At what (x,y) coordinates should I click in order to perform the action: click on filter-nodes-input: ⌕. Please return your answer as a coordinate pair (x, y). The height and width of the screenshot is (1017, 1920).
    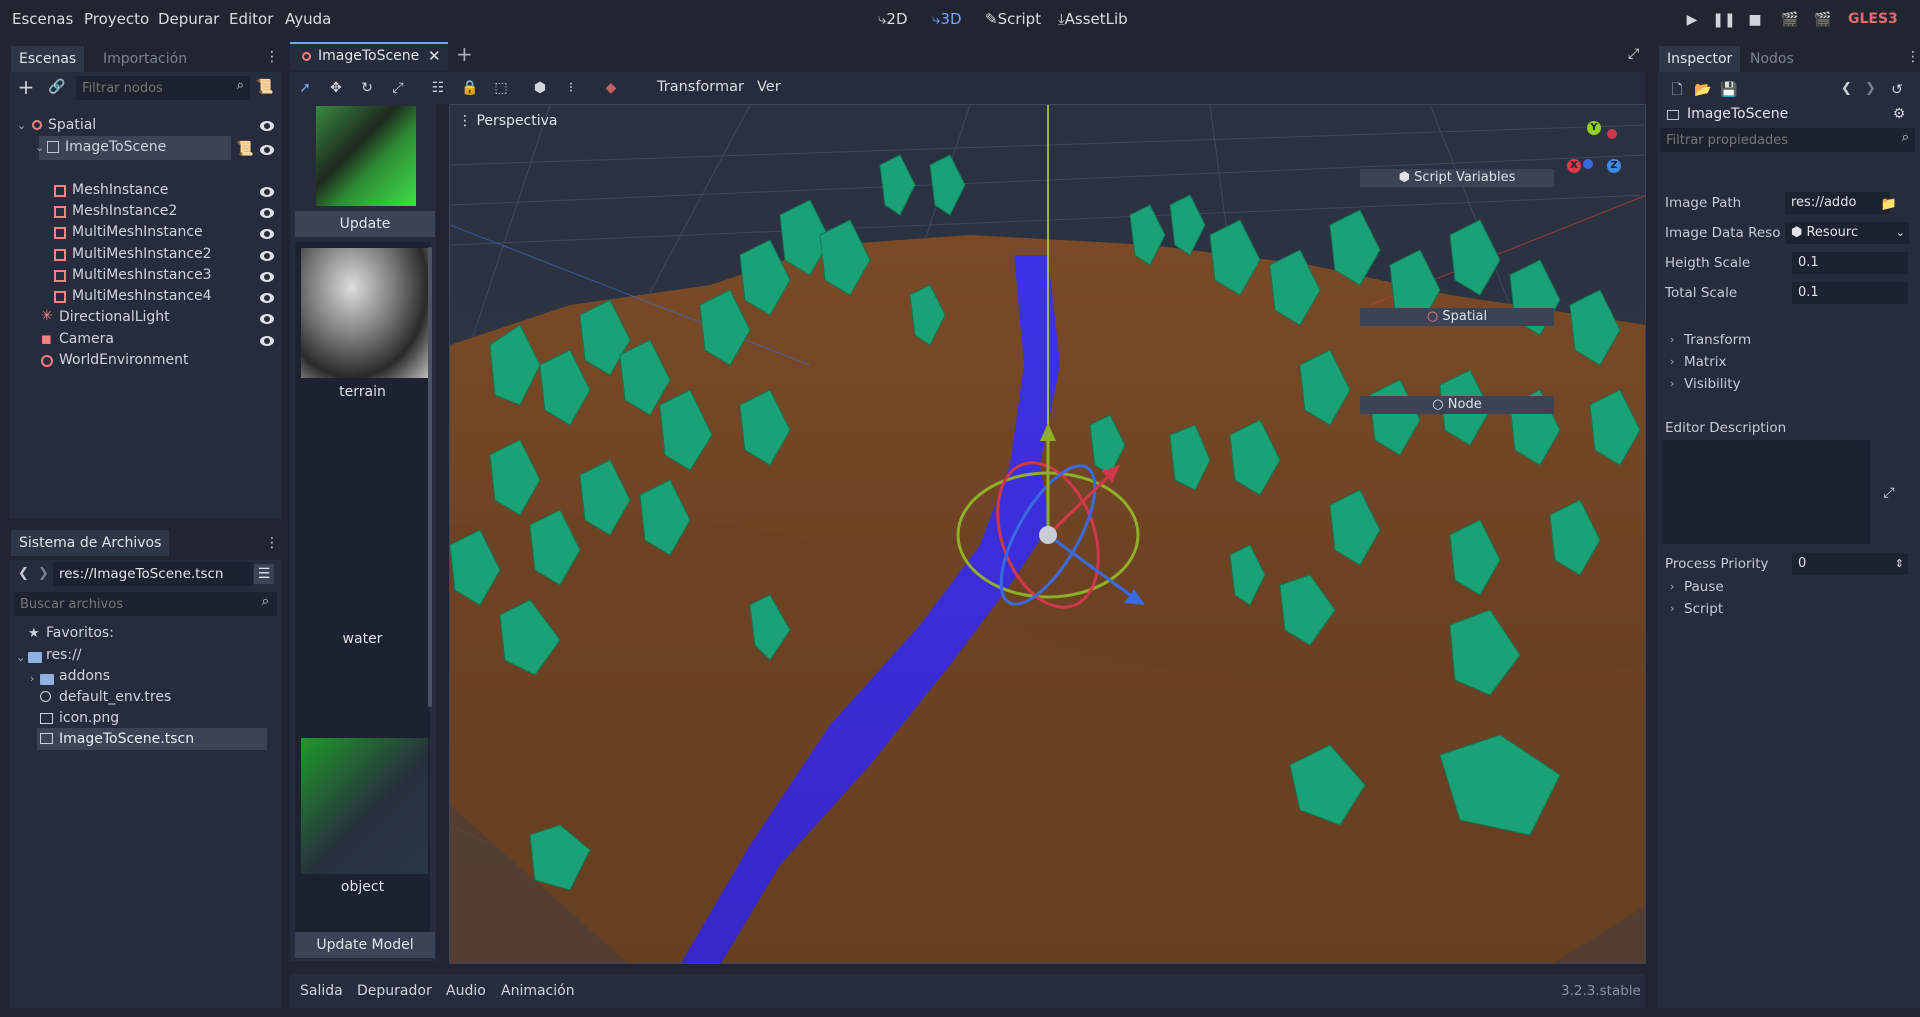
    Looking at the image, I should click on (163, 88).